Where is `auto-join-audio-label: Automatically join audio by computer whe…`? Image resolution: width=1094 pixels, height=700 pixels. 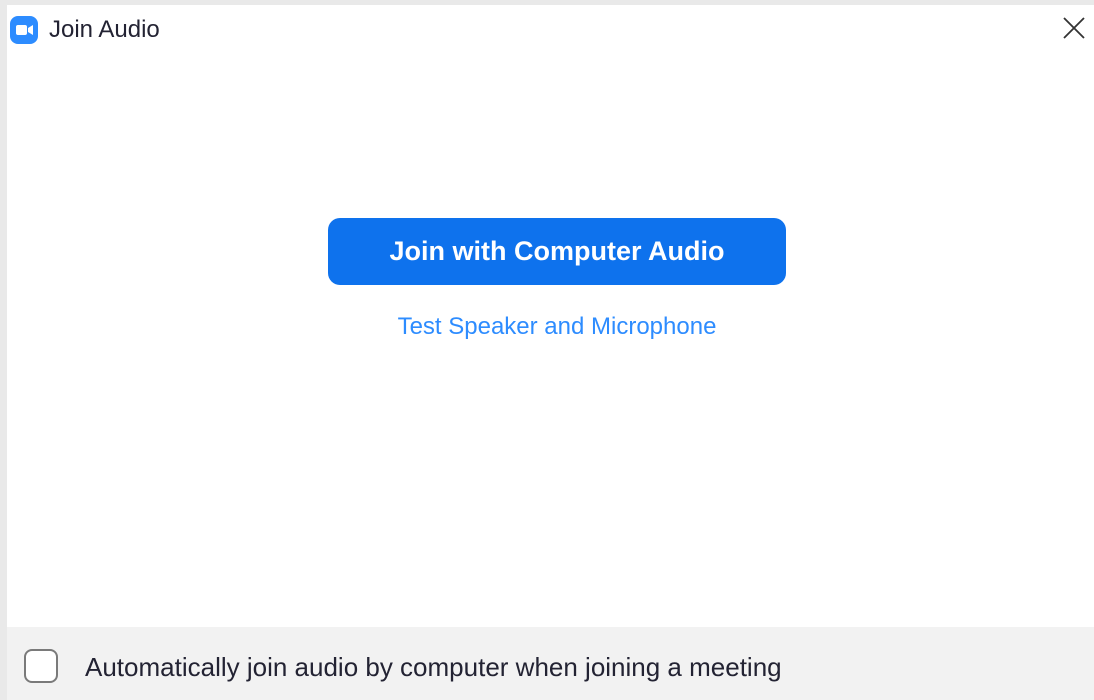
auto-join-audio-label: Automatically join audio by computer whe… is located at coordinates (433, 667).